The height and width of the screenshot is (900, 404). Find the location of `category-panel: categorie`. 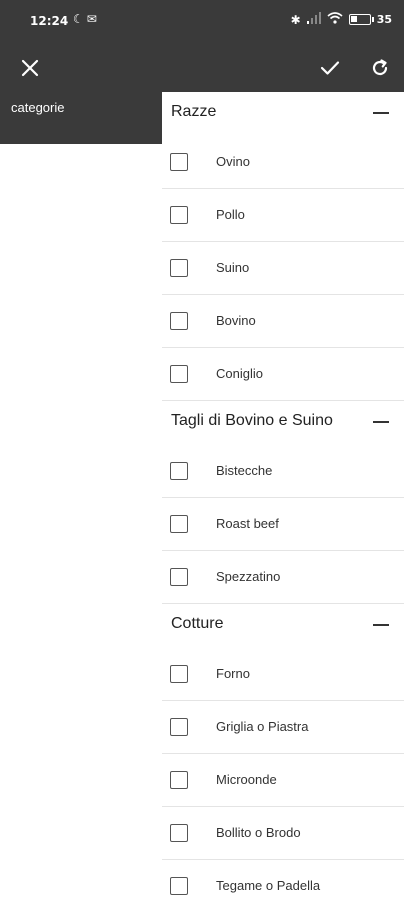

category-panel: categorie is located at coordinates (81, 118).